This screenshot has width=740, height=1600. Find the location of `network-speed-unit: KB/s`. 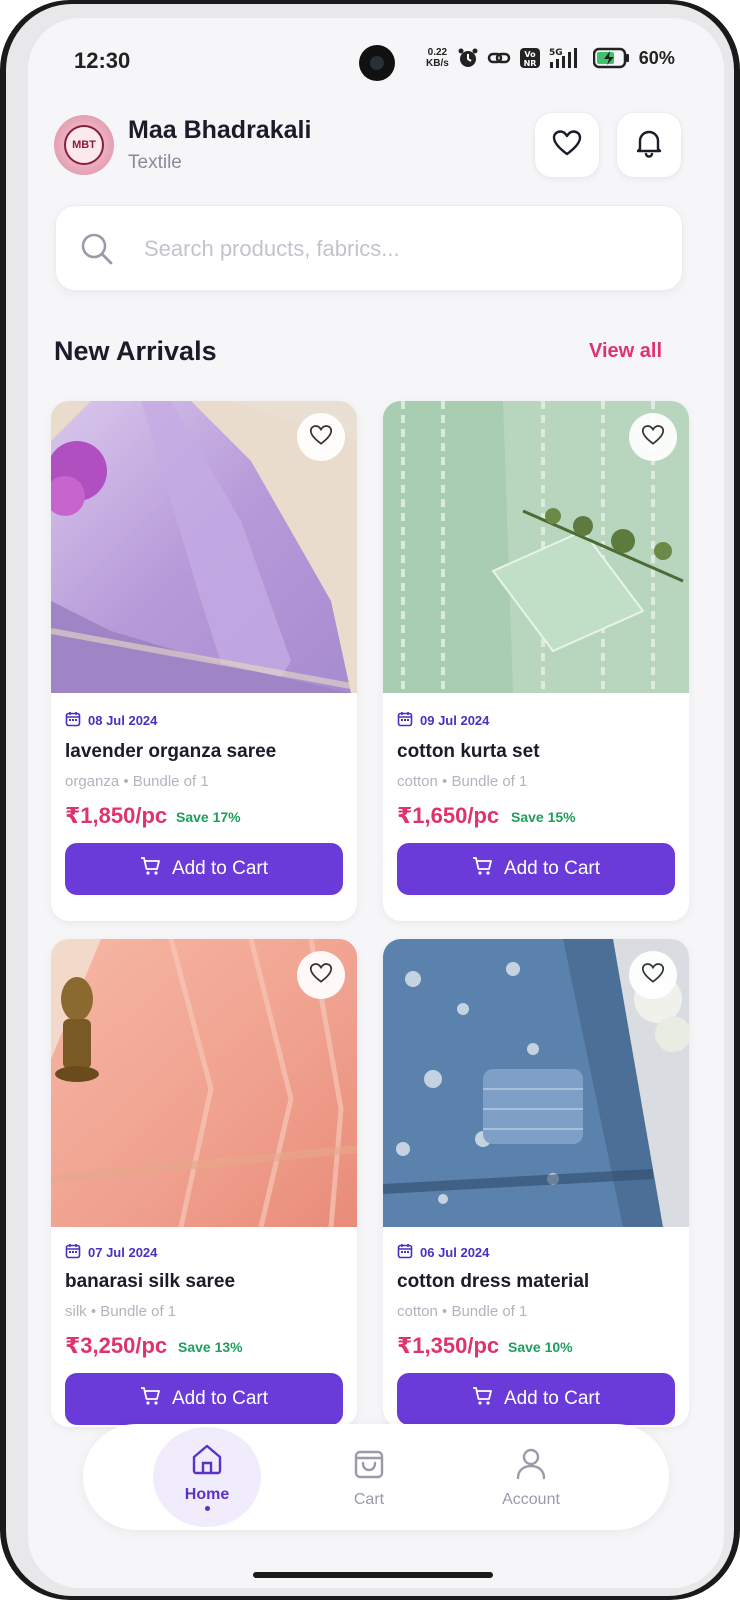

network-speed-unit: KB/s is located at coordinates (437, 63).